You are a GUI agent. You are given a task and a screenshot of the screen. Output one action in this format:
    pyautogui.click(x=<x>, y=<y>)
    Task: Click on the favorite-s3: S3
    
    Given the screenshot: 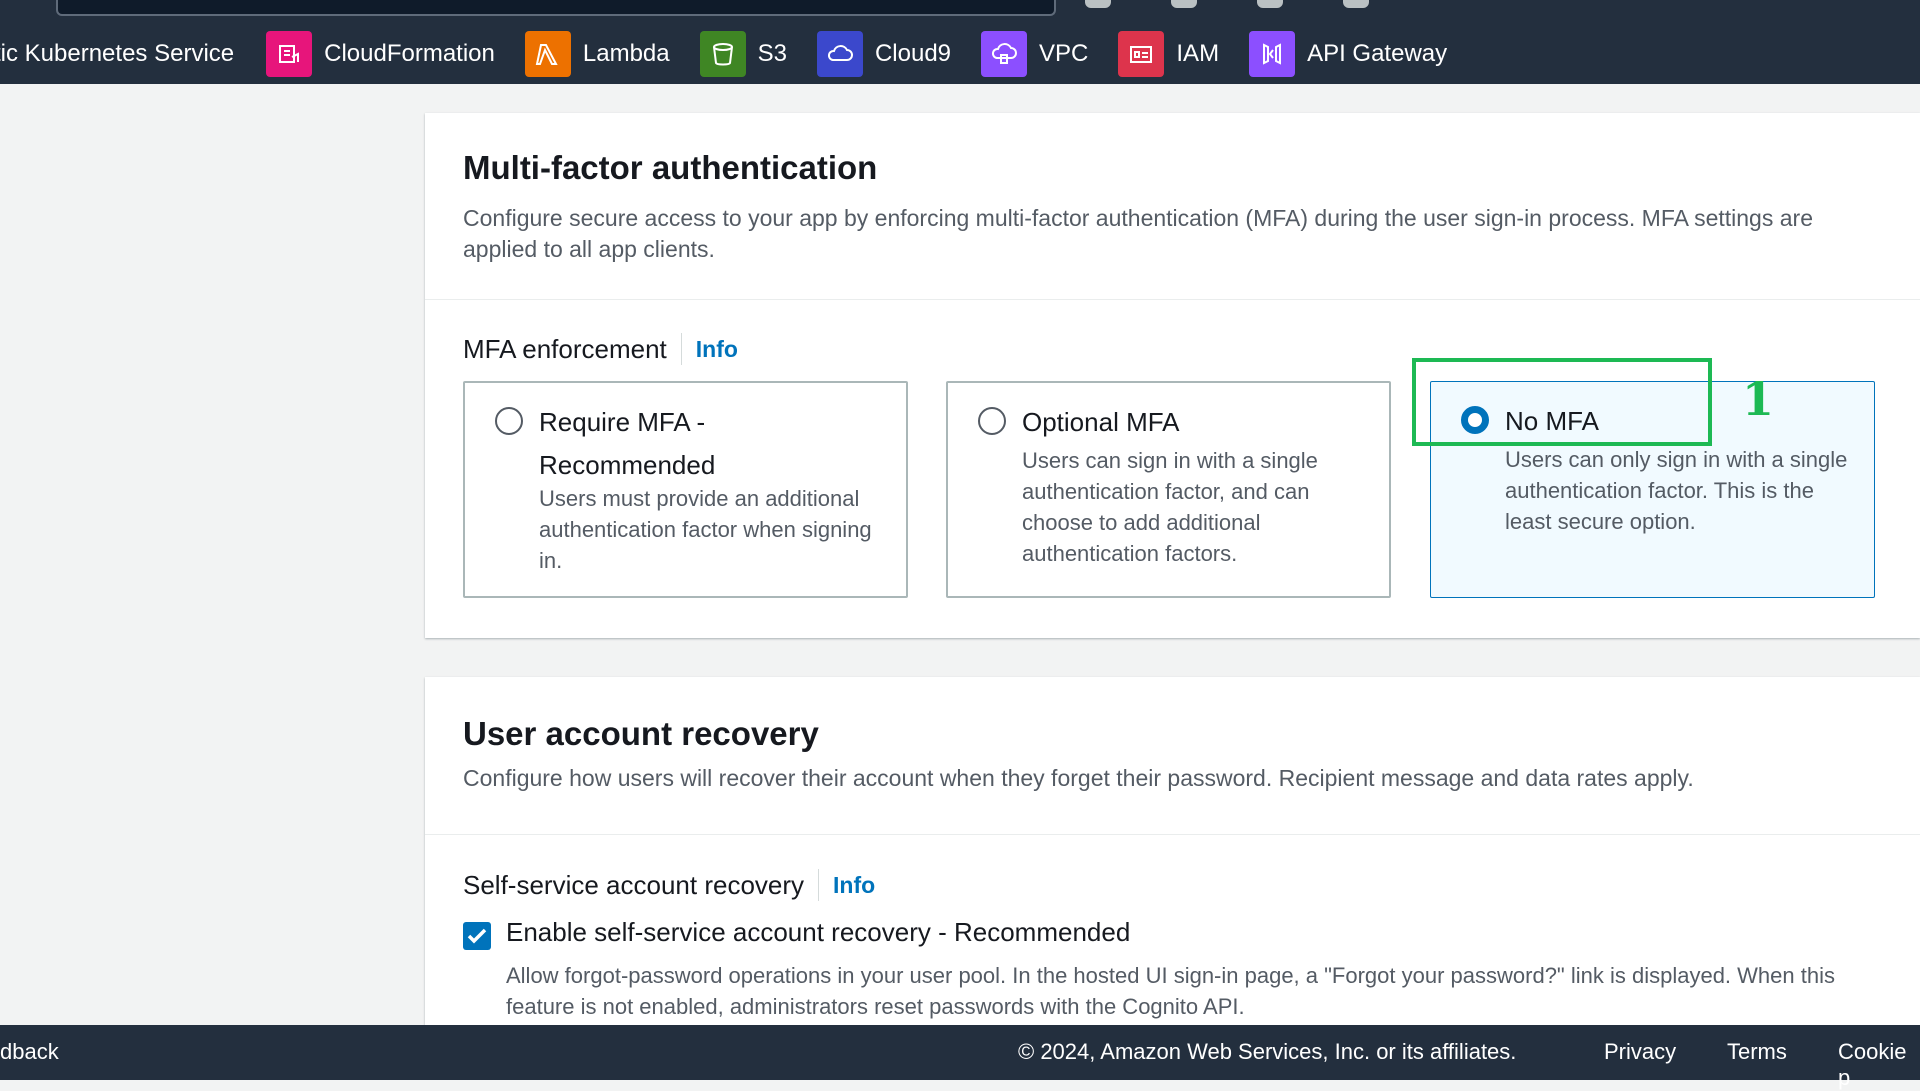 What is the action you would take?
    pyautogui.click(x=743, y=54)
    